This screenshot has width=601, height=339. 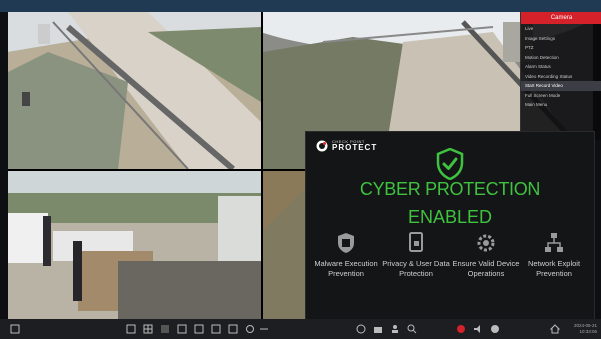 What do you see at coordinates (561, 29) in the screenshot?
I see `menu-item-live: Live` at bounding box center [561, 29].